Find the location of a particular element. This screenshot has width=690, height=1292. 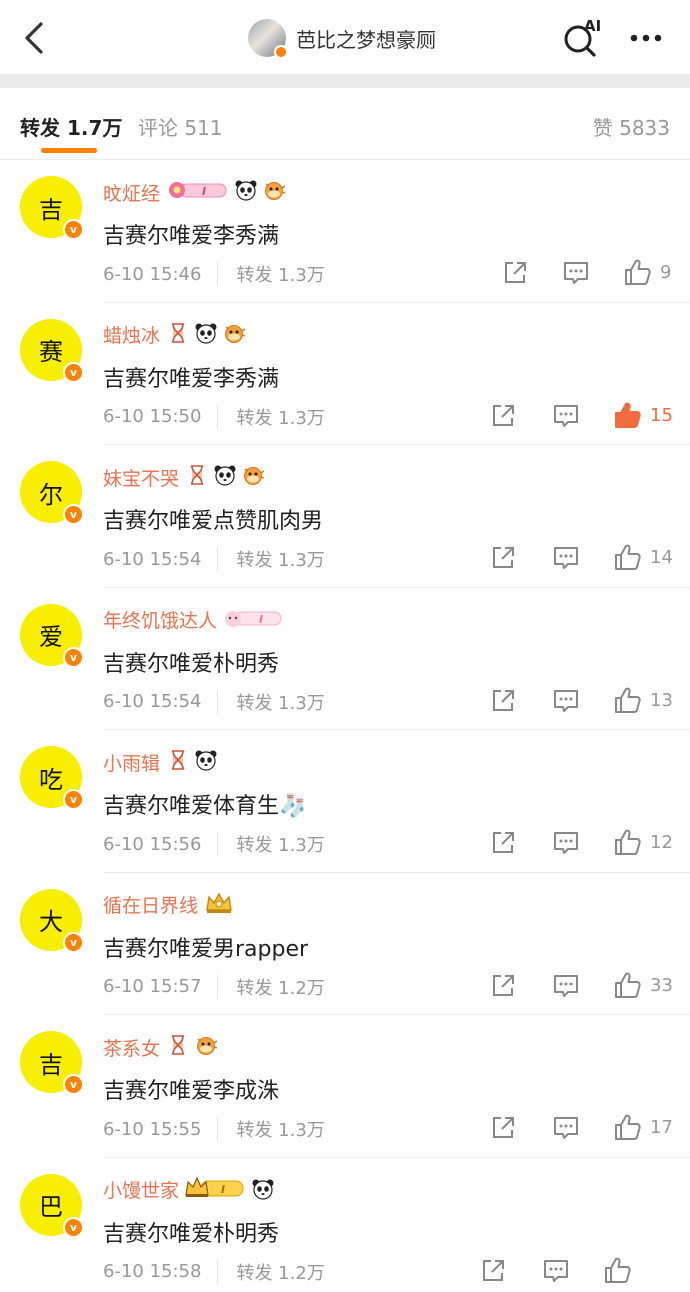

crown-badge-icon is located at coordinates (219, 902).